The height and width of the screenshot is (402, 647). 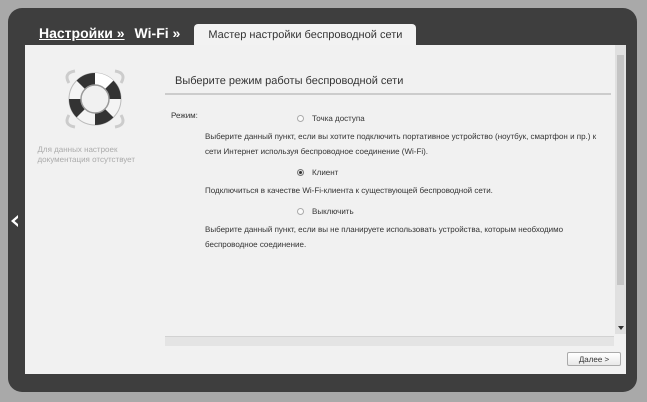 What do you see at coordinates (401, 144) in the screenshot?
I see `option-description: Выберите данный пункт, если вы хотите подключить портативное устройство (ноутбук, смартфон и пр.) к сети Интернет используя беспроводное соединение (Wi-Fi).` at bounding box center [401, 144].